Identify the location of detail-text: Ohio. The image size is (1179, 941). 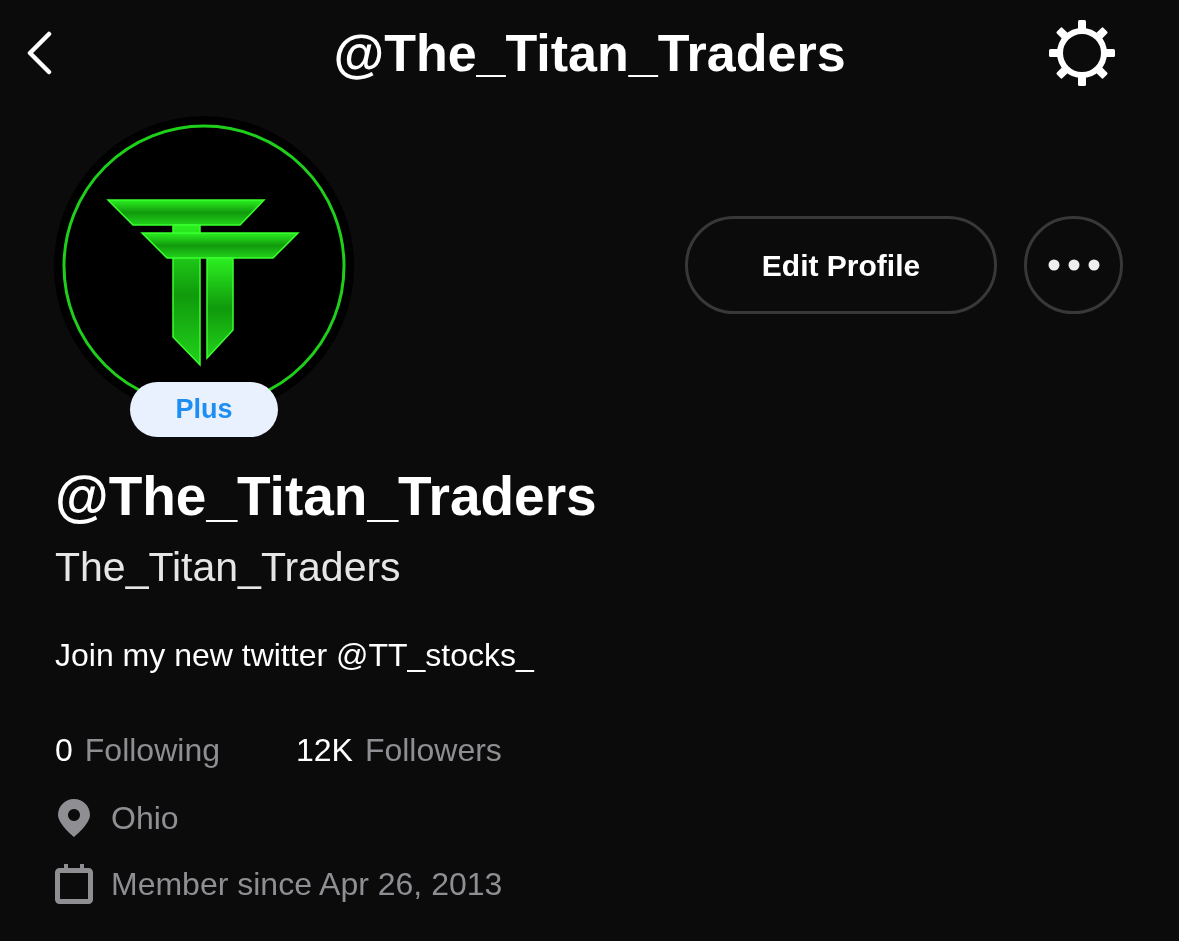
(145, 818).